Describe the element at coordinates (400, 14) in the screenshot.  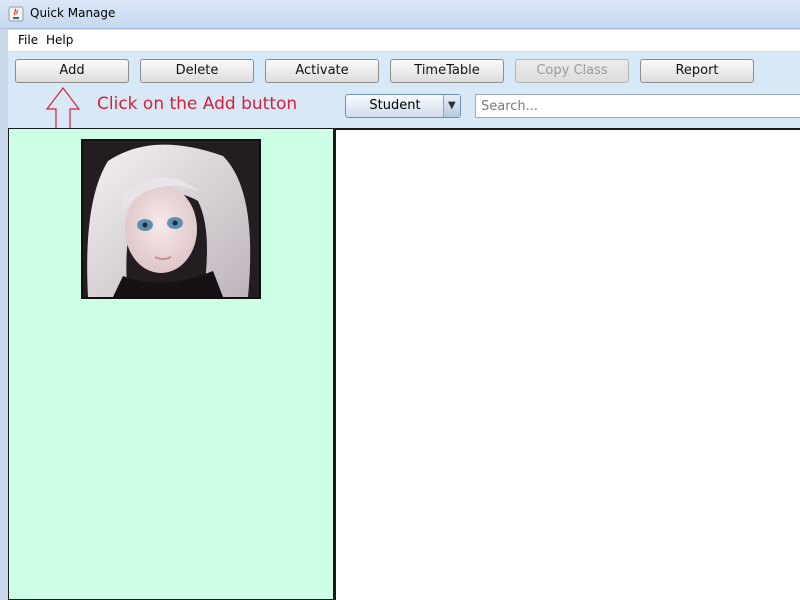
I see `title-bar: Quick Manage` at that location.